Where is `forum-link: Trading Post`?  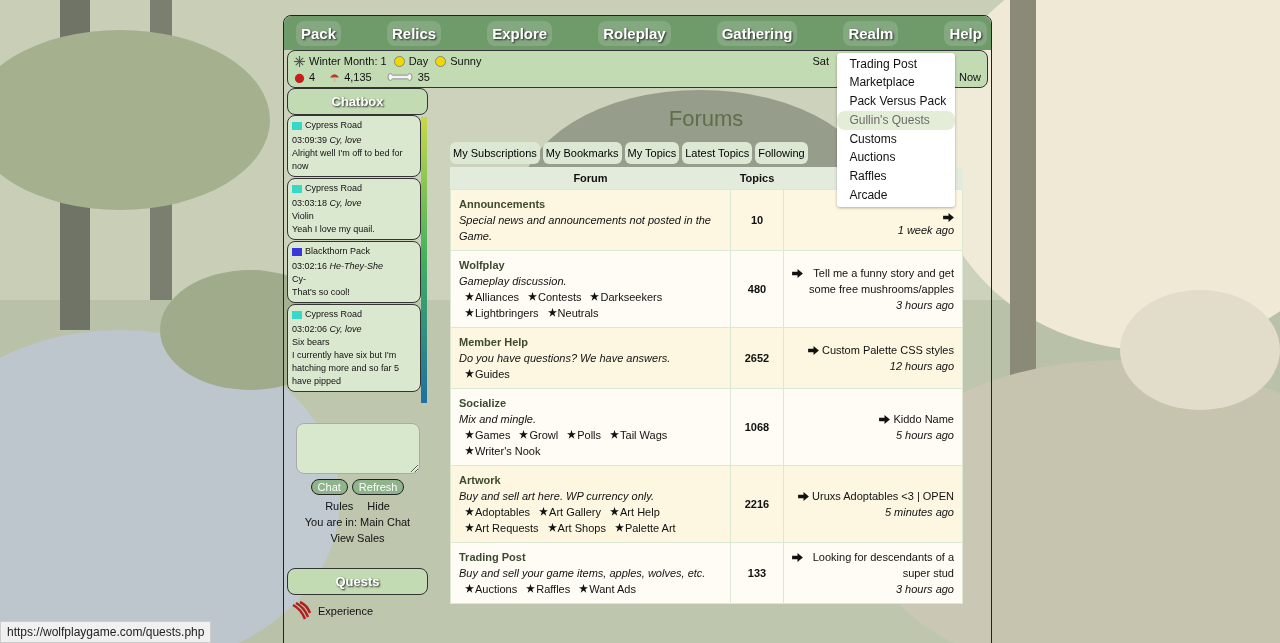
forum-link: Trading Post is located at coordinates (590, 557).